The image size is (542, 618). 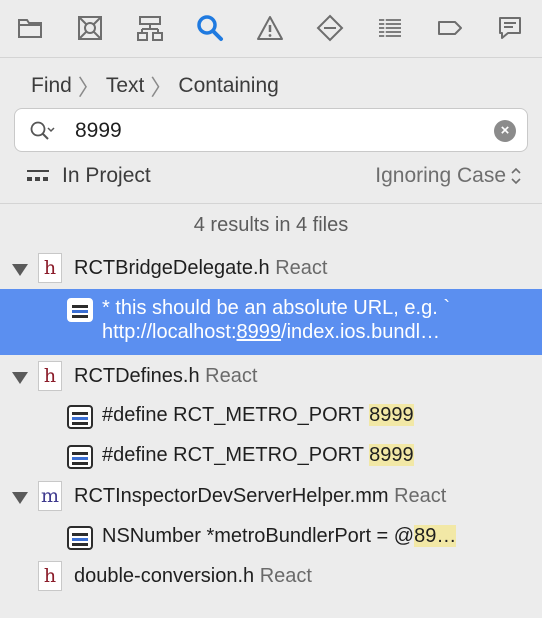 I want to click on case-sensitivity-popup: Ignoring Case, so click(x=448, y=176).